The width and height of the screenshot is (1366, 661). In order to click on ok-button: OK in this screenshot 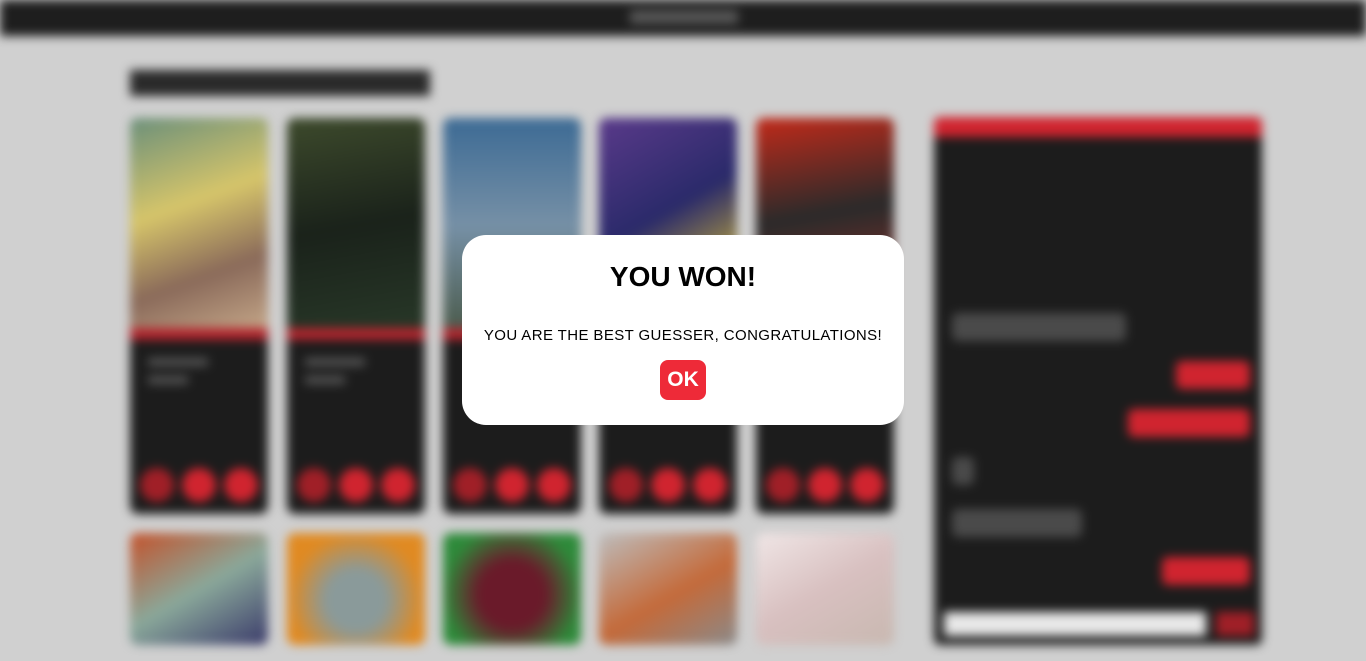, I will do `click(683, 380)`.